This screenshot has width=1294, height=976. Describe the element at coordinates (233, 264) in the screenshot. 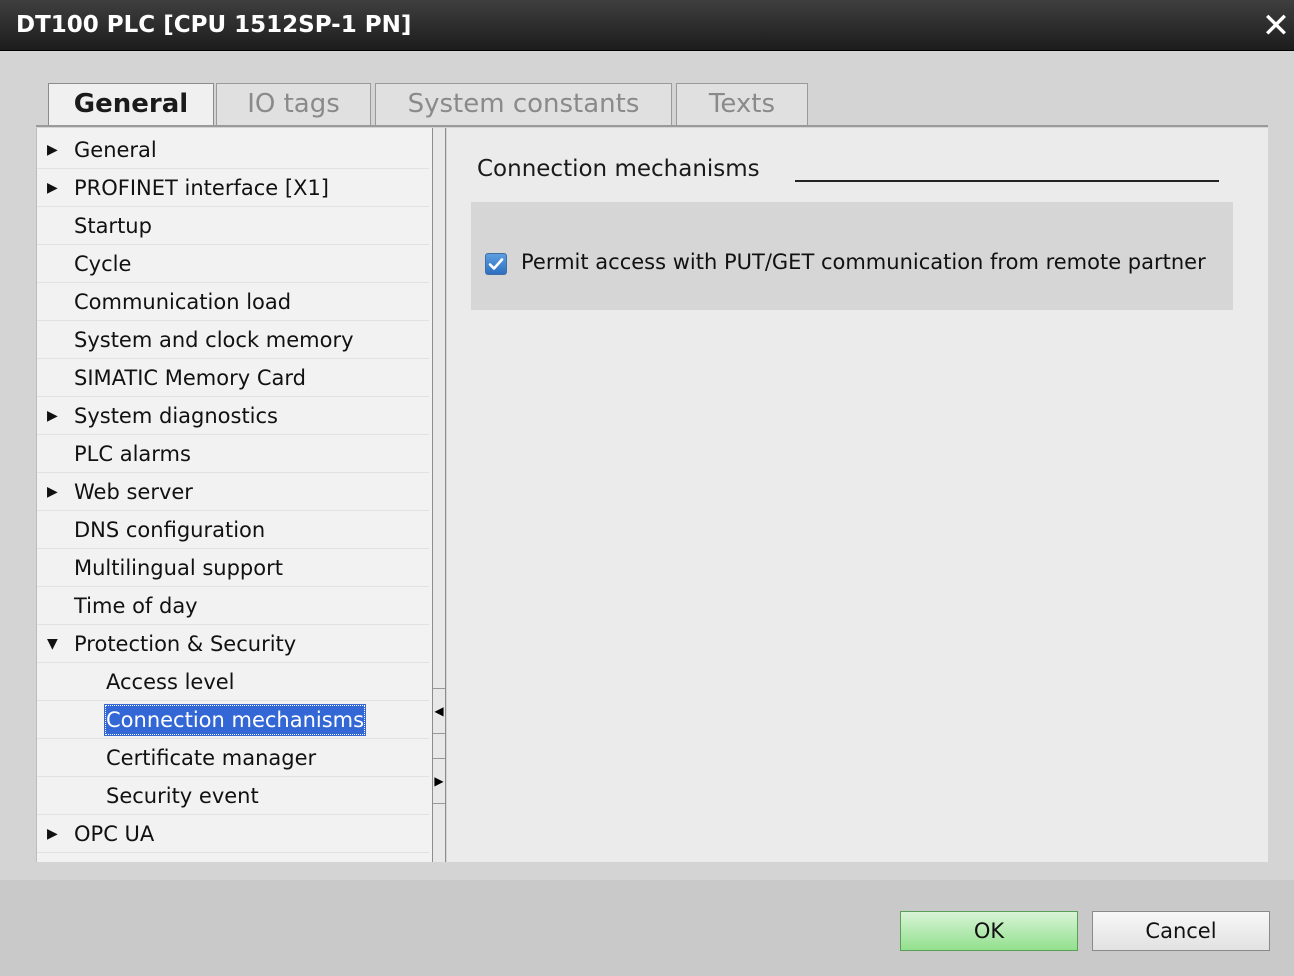

I see `nav-item-cycle: Cycle` at that location.